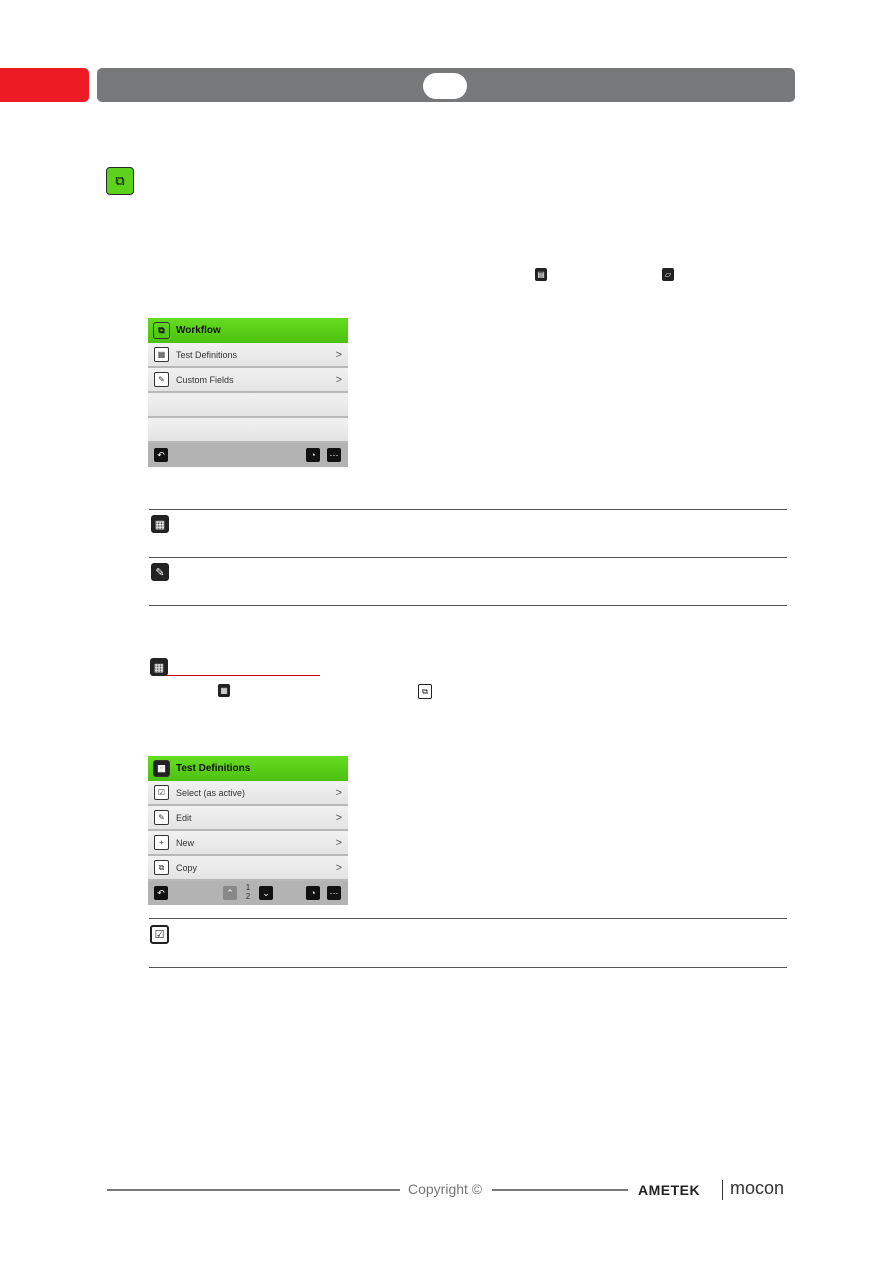  Describe the element at coordinates (669, 1190) in the screenshot. I see `ametek-logo: AMETEK` at that location.